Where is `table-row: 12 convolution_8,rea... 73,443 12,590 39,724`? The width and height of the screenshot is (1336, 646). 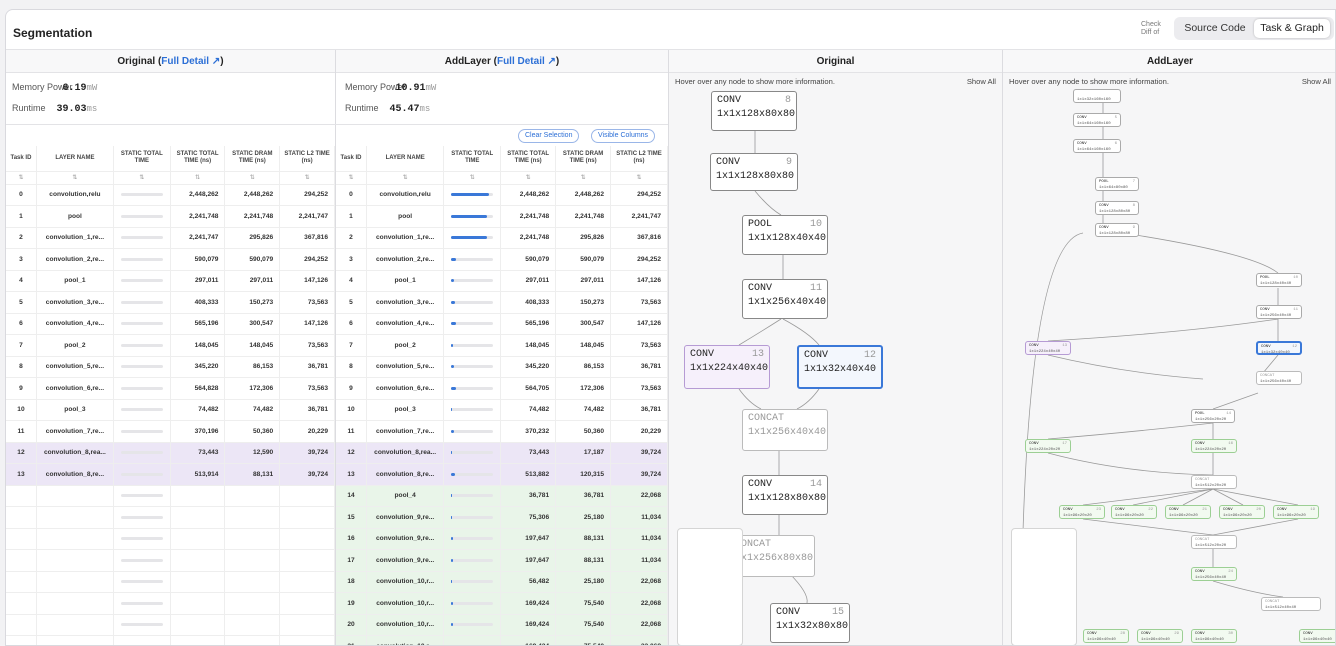 table-row: 12 convolution_8,rea... 73,443 12,590 39,724 is located at coordinates (170, 453).